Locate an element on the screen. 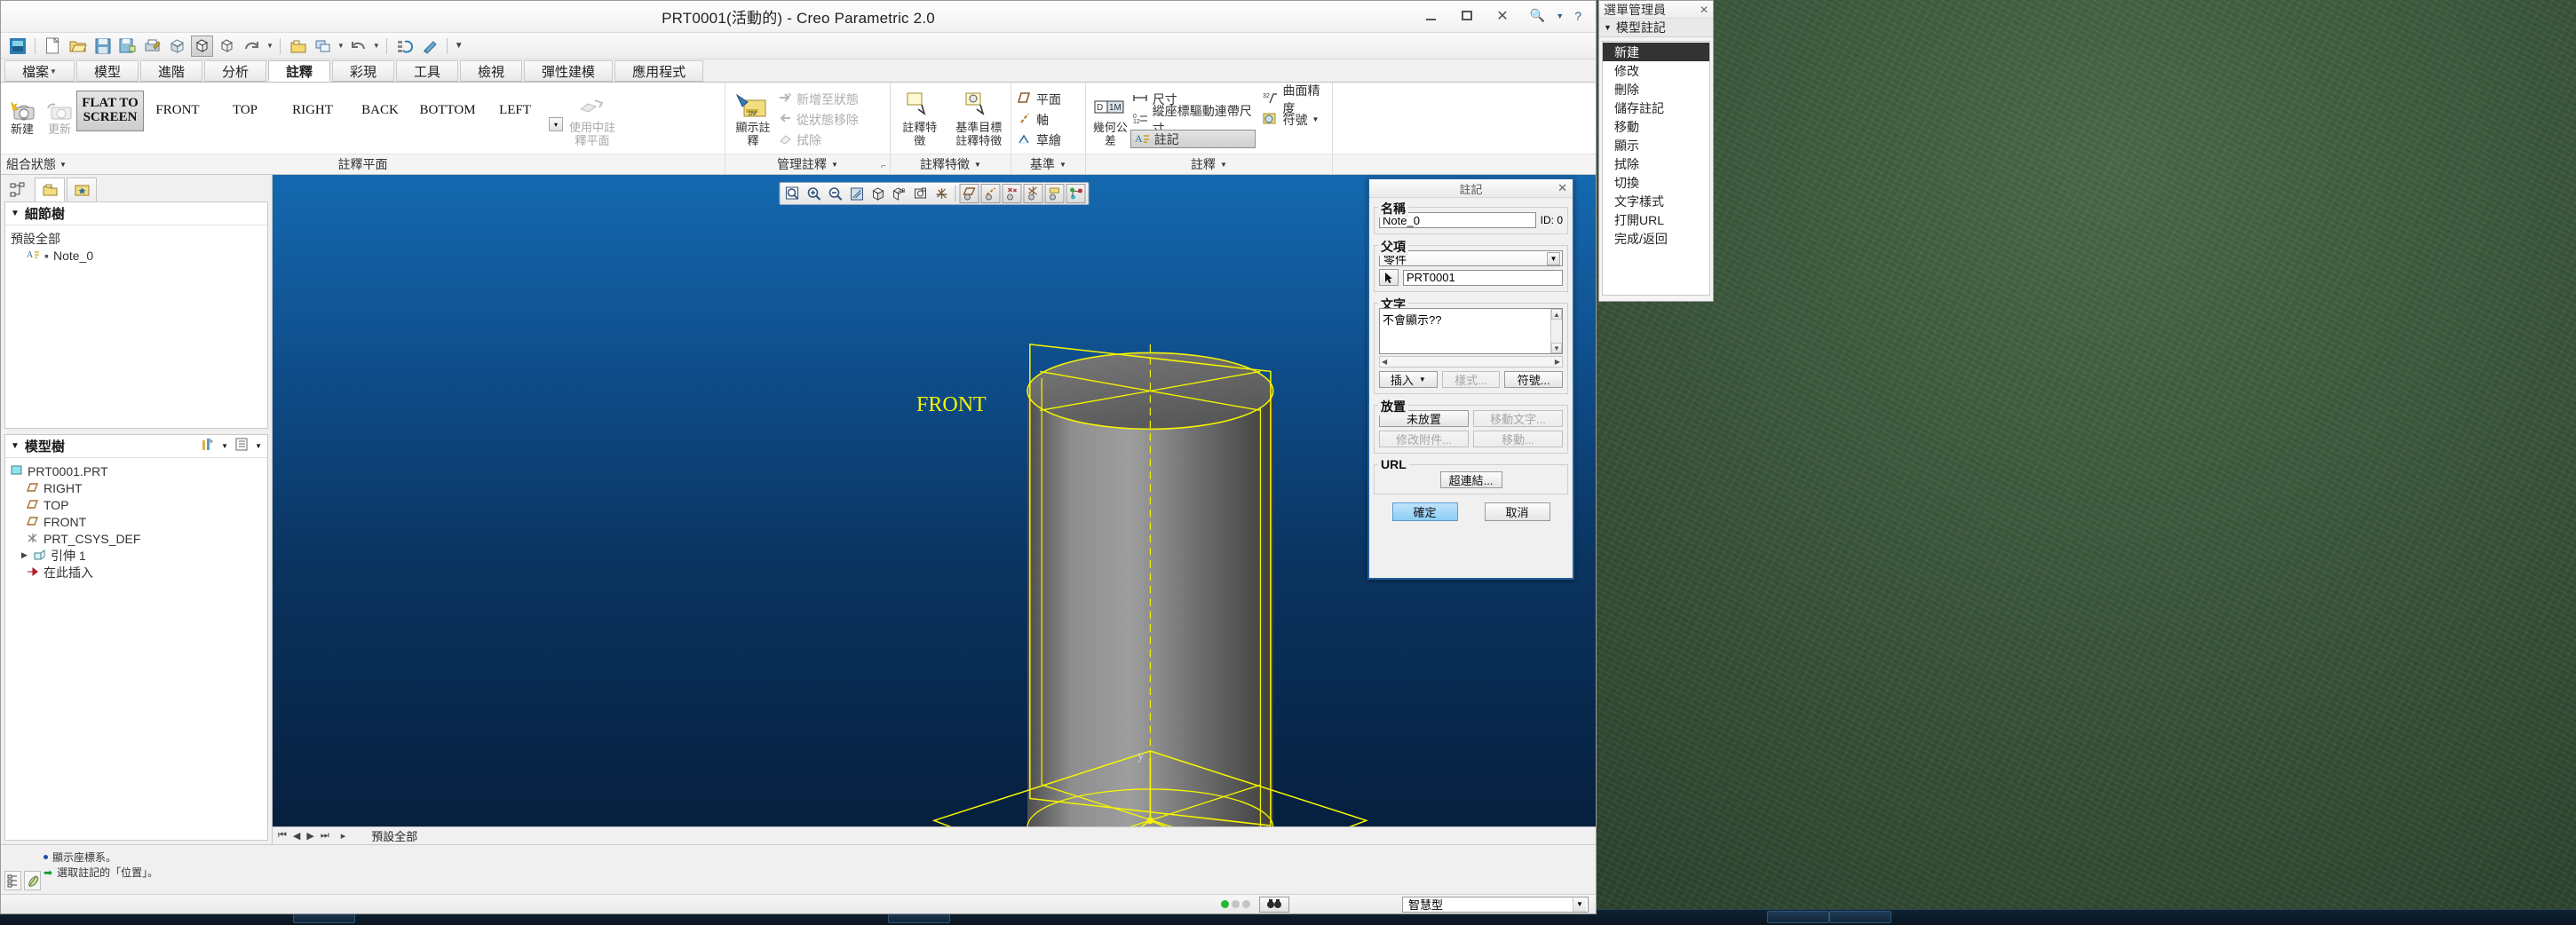 The image size is (2576, 925). model-tree-item-extrude: ▶ 引伸 1 is located at coordinates (137, 555).